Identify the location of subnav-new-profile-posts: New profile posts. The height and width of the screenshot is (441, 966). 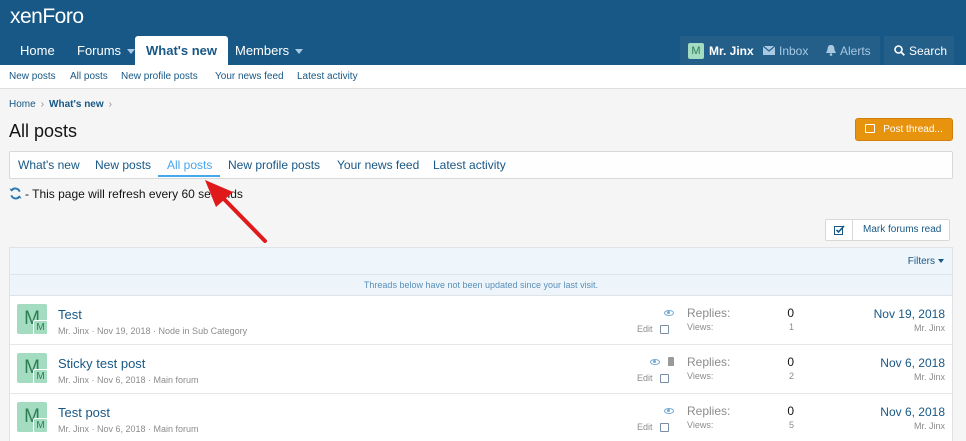
(159, 76).